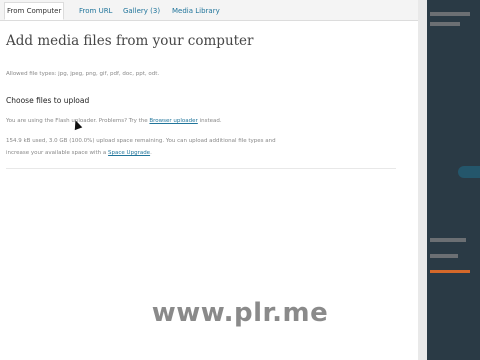  Describe the element at coordinates (151, 153) in the screenshot. I see `space-note-suffix: .` at that location.